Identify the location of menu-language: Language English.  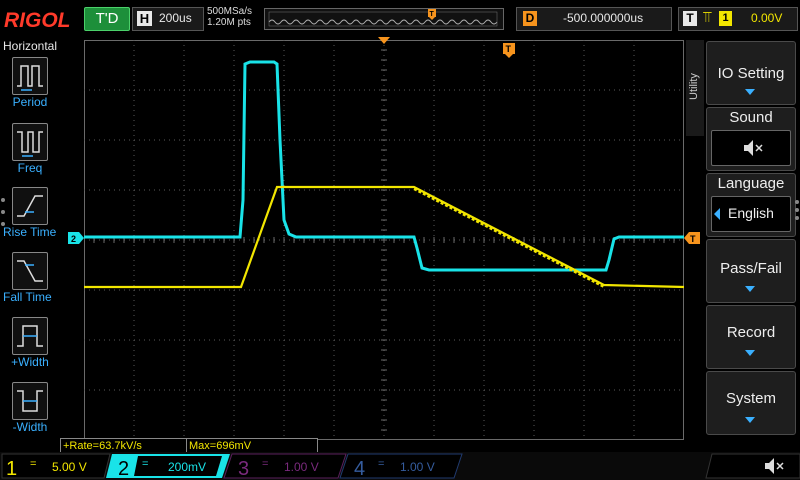
(751, 205).